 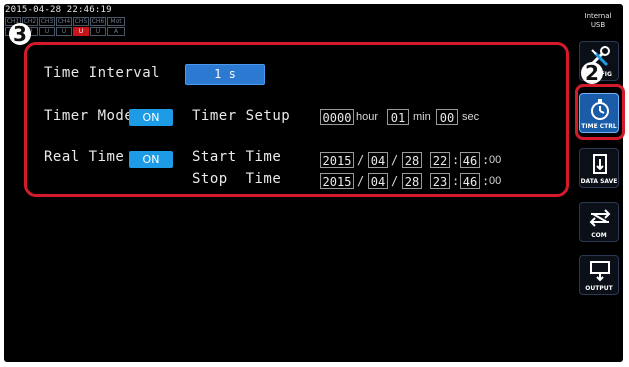 I want to click on communication-arrows-icon, so click(x=600, y=218).